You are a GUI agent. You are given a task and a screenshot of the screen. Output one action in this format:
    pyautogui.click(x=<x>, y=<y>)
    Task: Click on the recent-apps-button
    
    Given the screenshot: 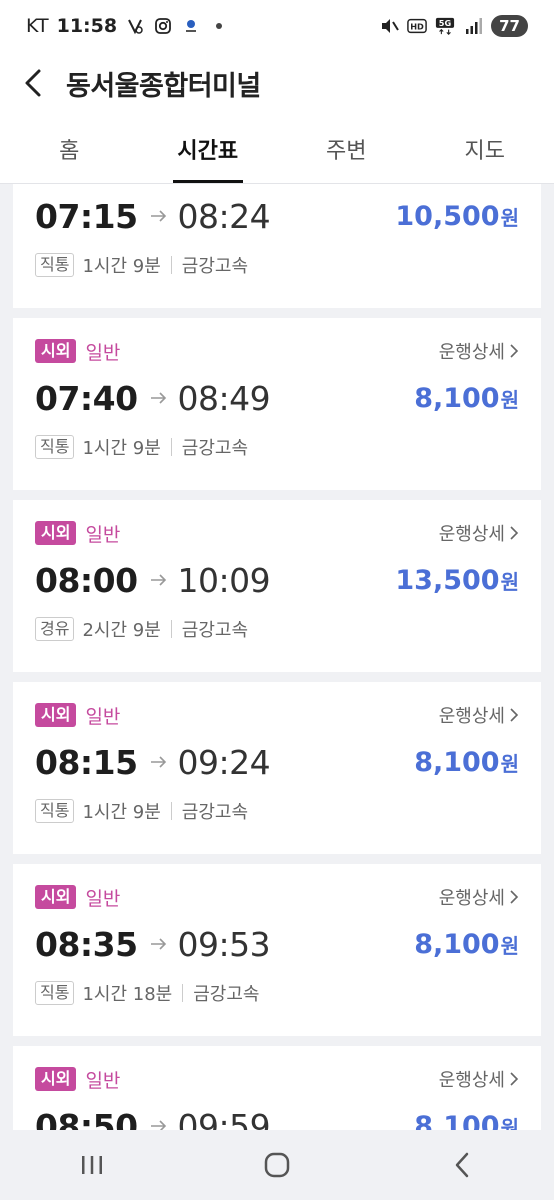 What is the action you would take?
    pyautogui.click(x=92, y=1165)
    